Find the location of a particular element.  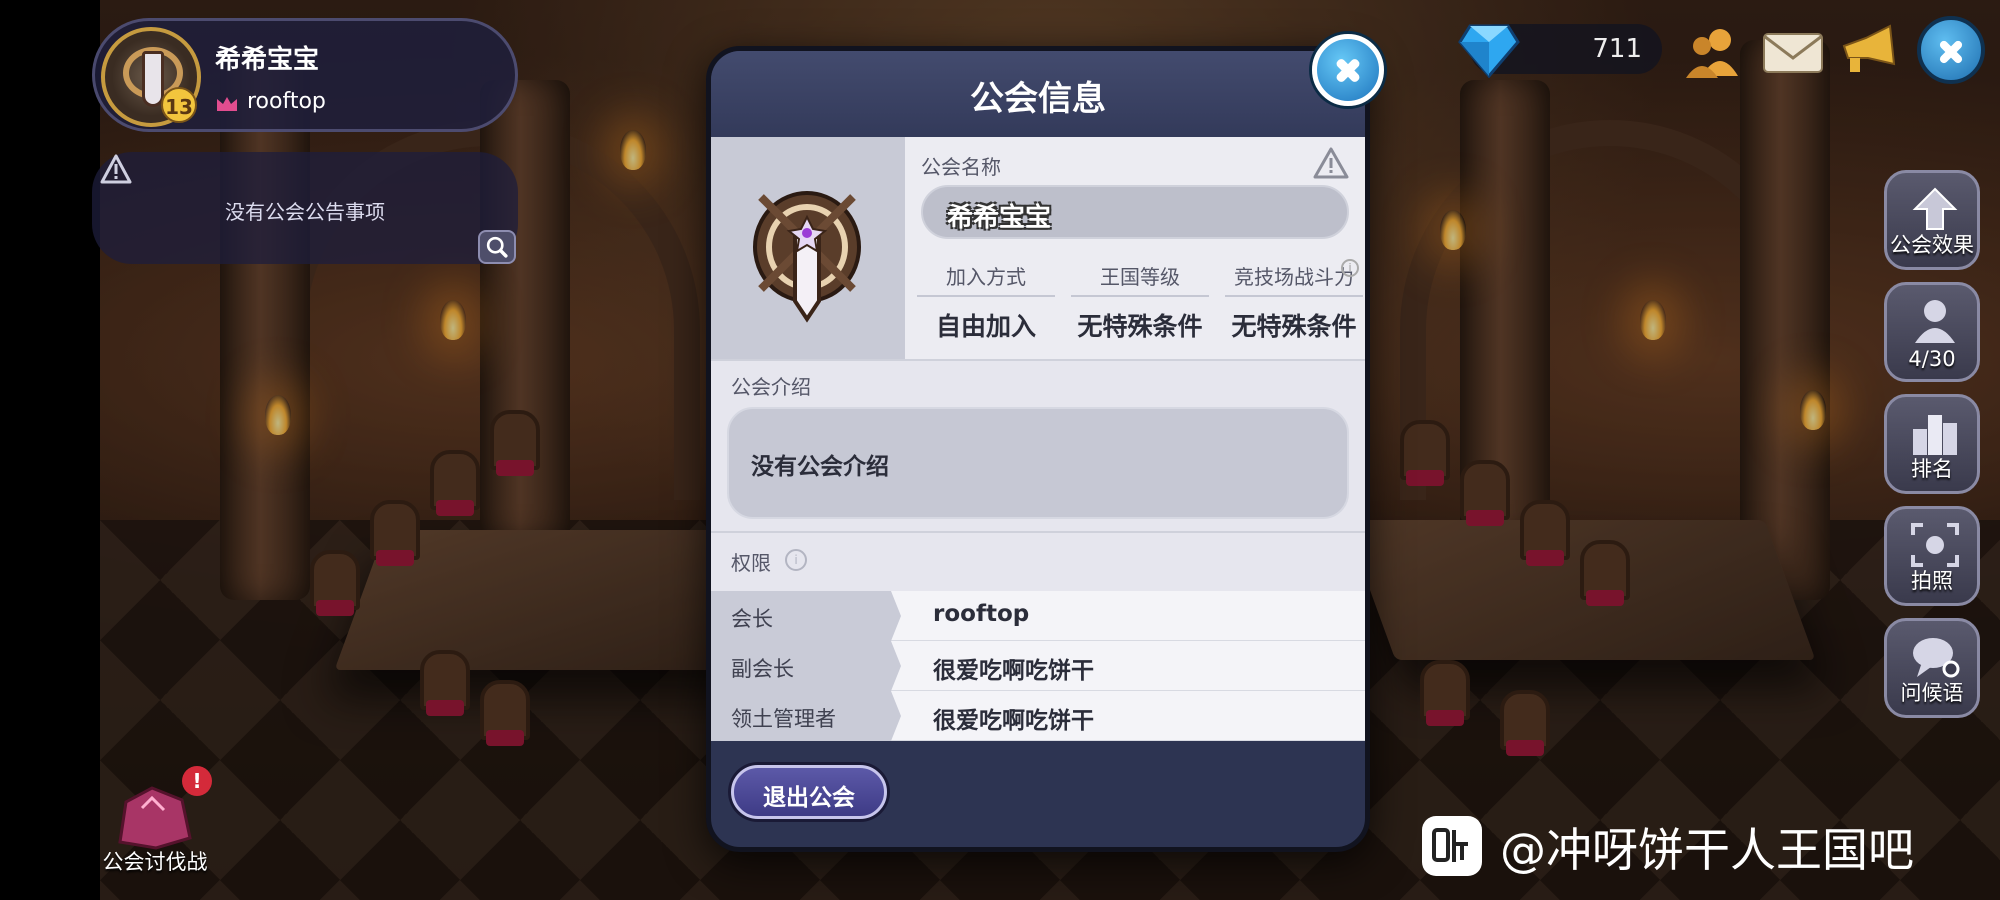

dialog-close-button is located at coordinates (1348, 70).